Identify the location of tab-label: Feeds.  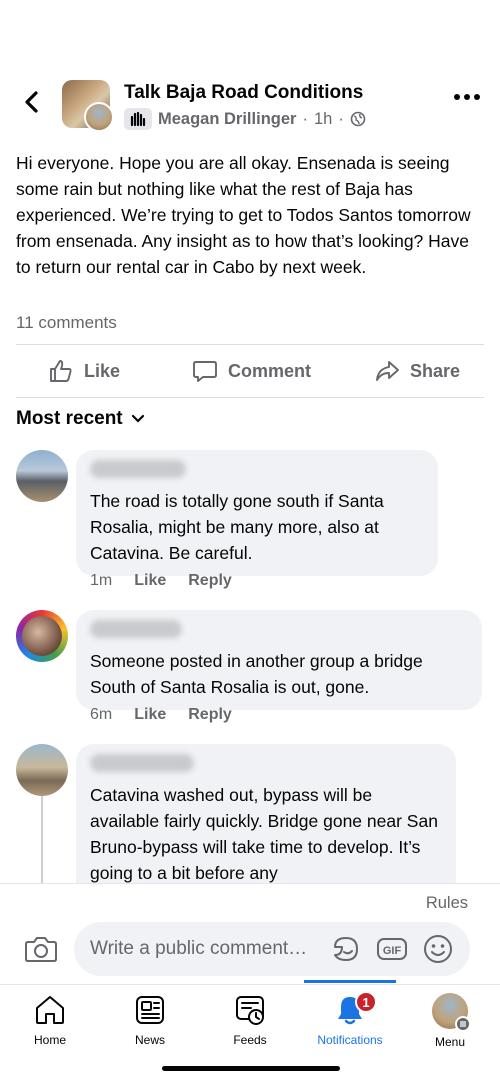
(250, 1040).